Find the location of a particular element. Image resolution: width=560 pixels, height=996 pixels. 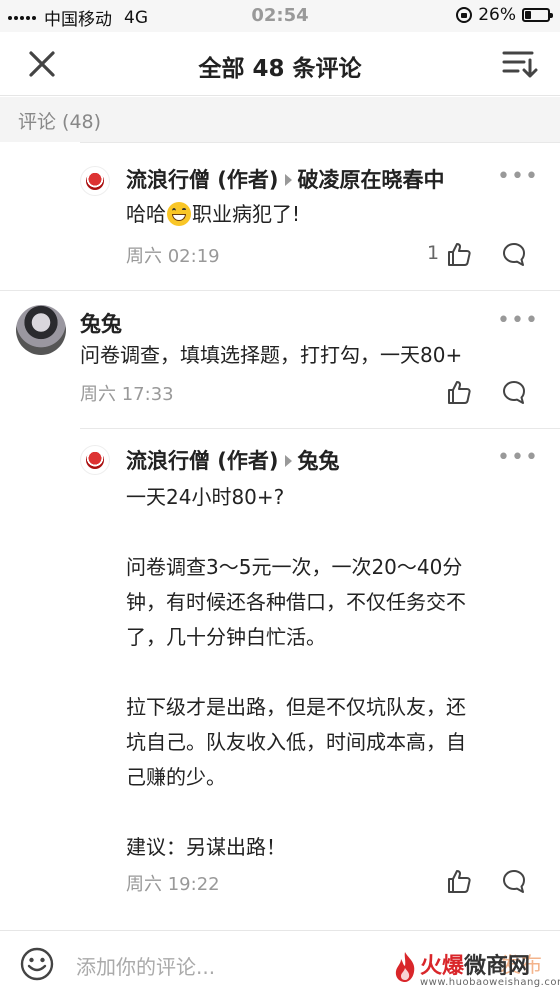

grin-emoji is located at coordinates (179, 214).